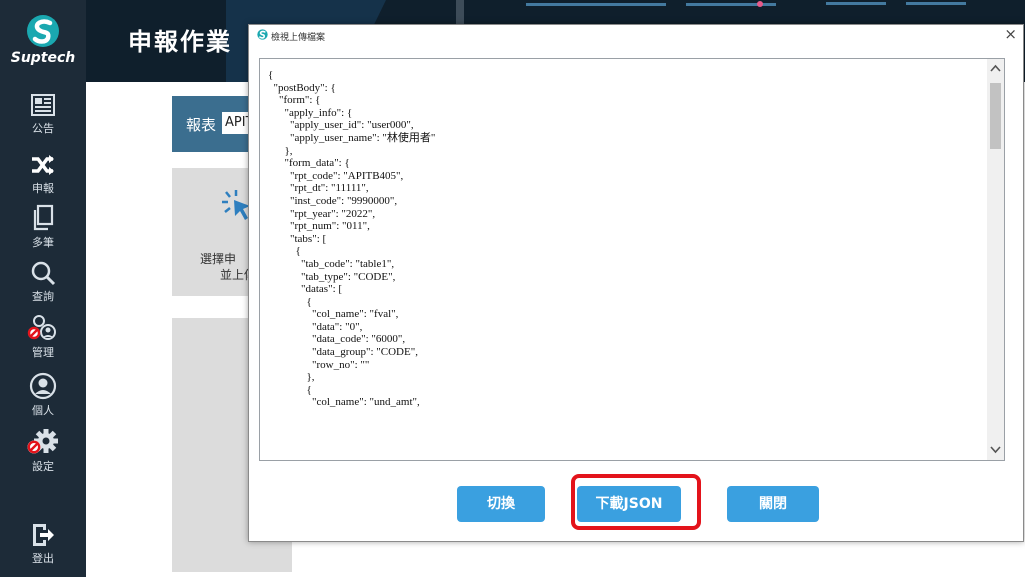 This screenshot has width=1025, height=577. I want to click on user-circle-icon, so click(43, 386).